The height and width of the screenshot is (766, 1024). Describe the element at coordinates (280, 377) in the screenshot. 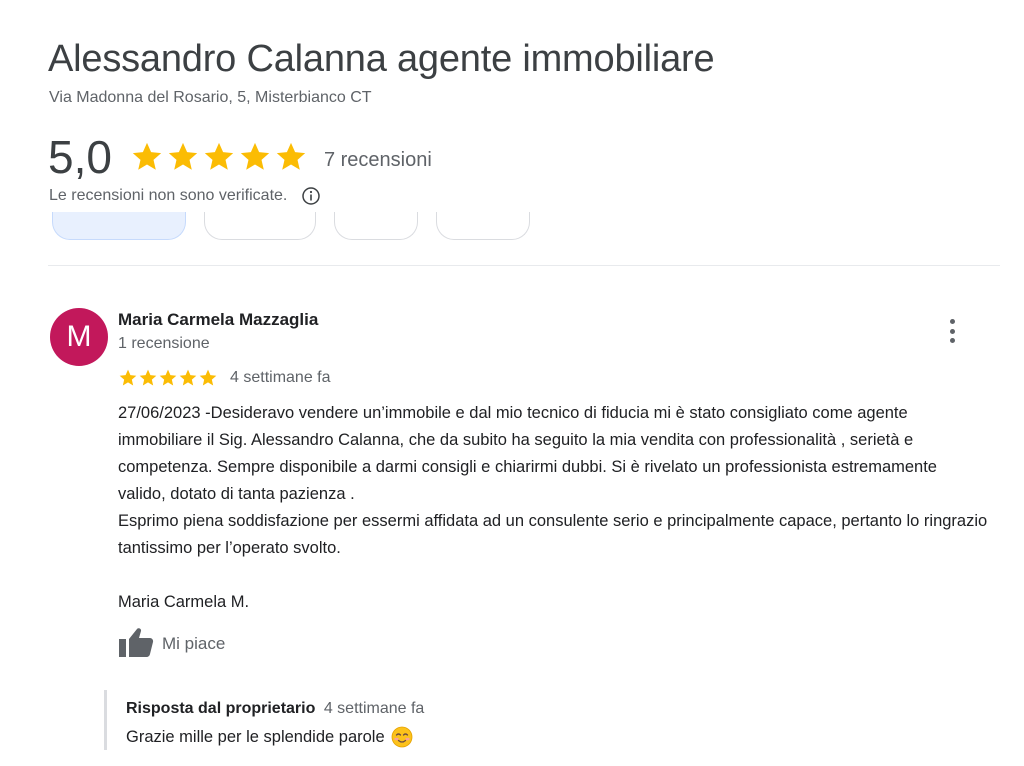

I see `review-date: 4 settimane fa` at that location.